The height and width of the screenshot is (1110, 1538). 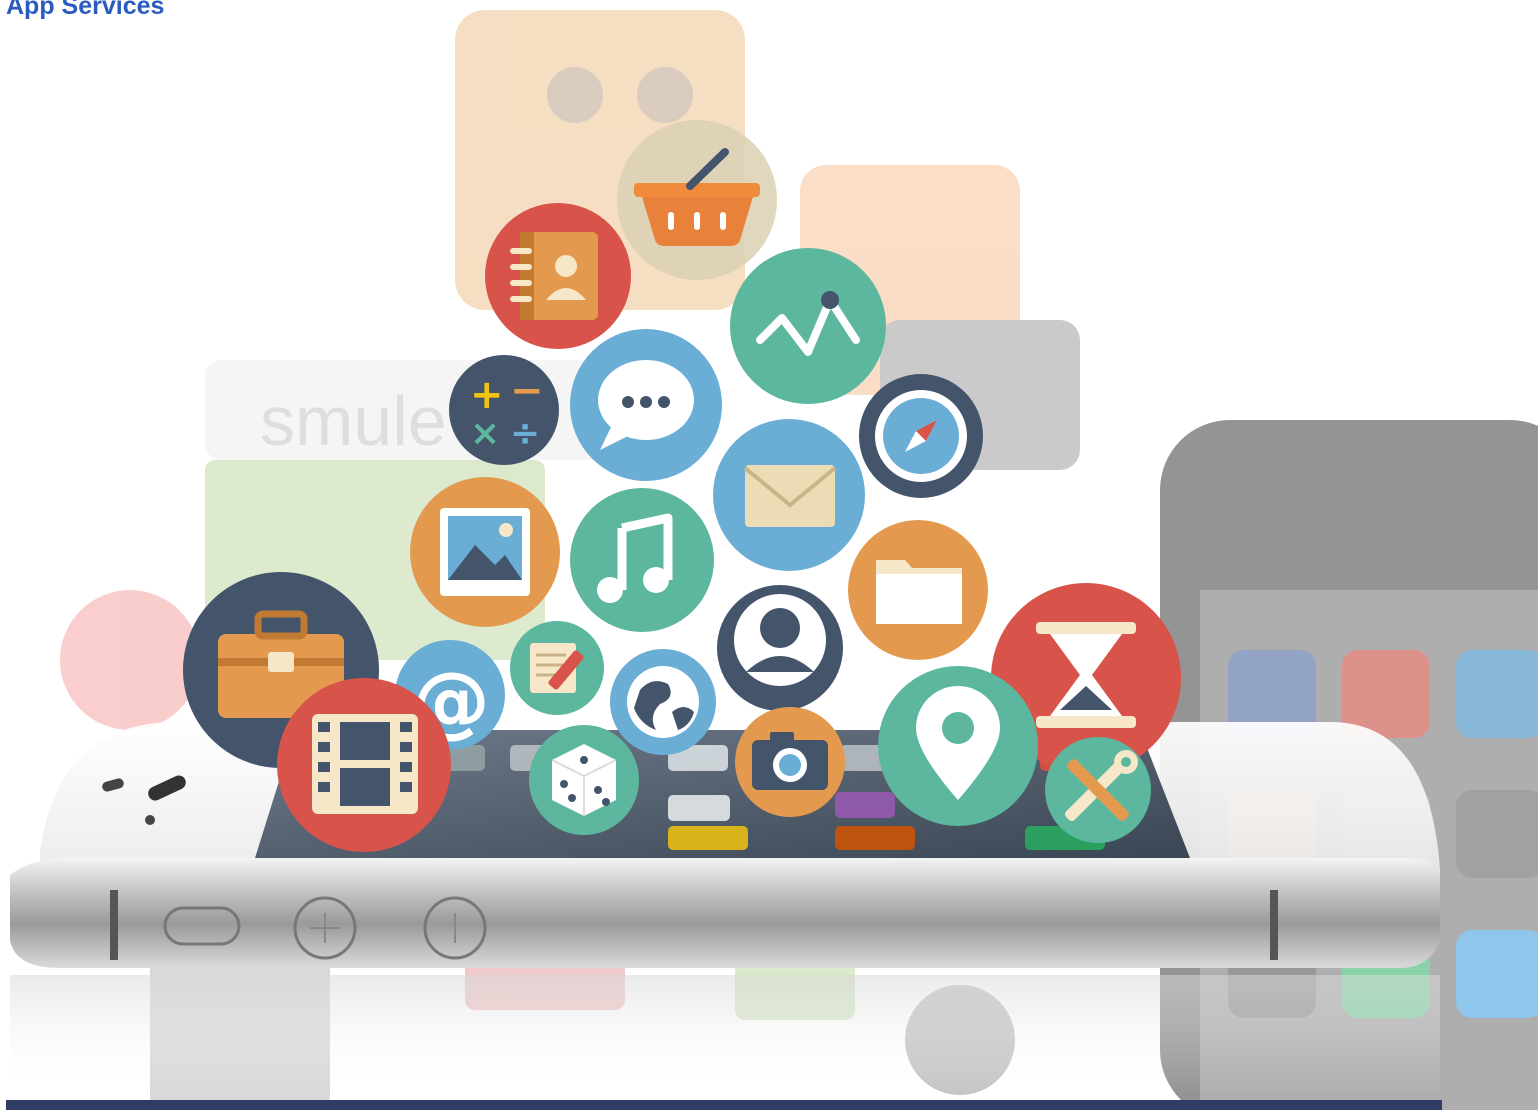 I want to click on bottom-bar, so click(x=724, y=1105).